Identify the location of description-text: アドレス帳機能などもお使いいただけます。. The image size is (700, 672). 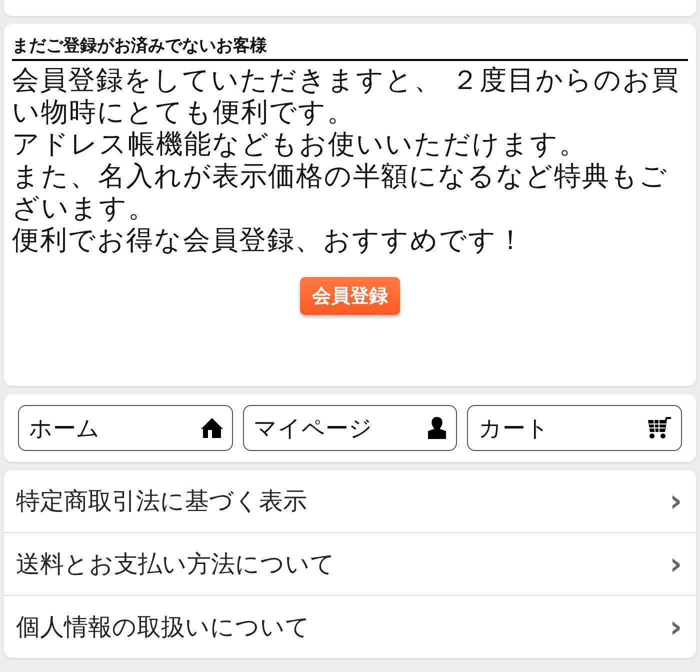
(300, 145).